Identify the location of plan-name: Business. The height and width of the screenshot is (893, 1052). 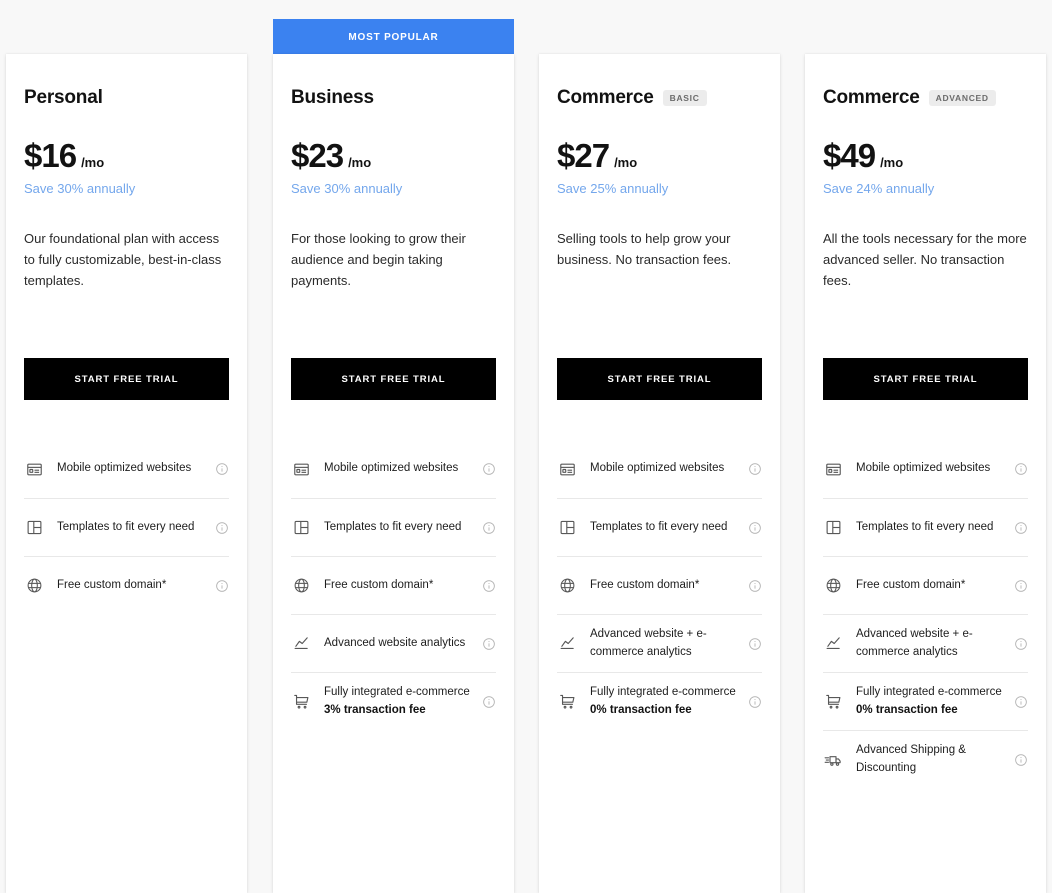
(332, 97).